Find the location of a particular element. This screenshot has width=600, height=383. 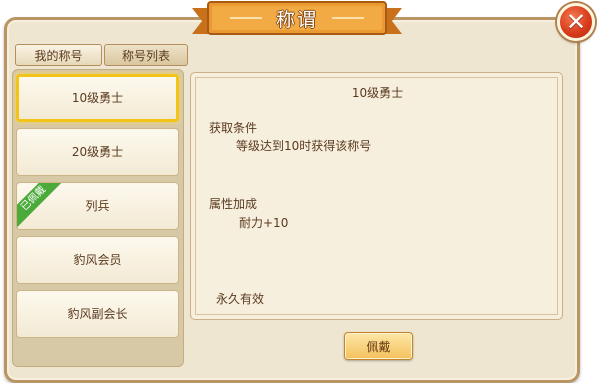

window-title: 称谓 is located at coordinates (296, 20).